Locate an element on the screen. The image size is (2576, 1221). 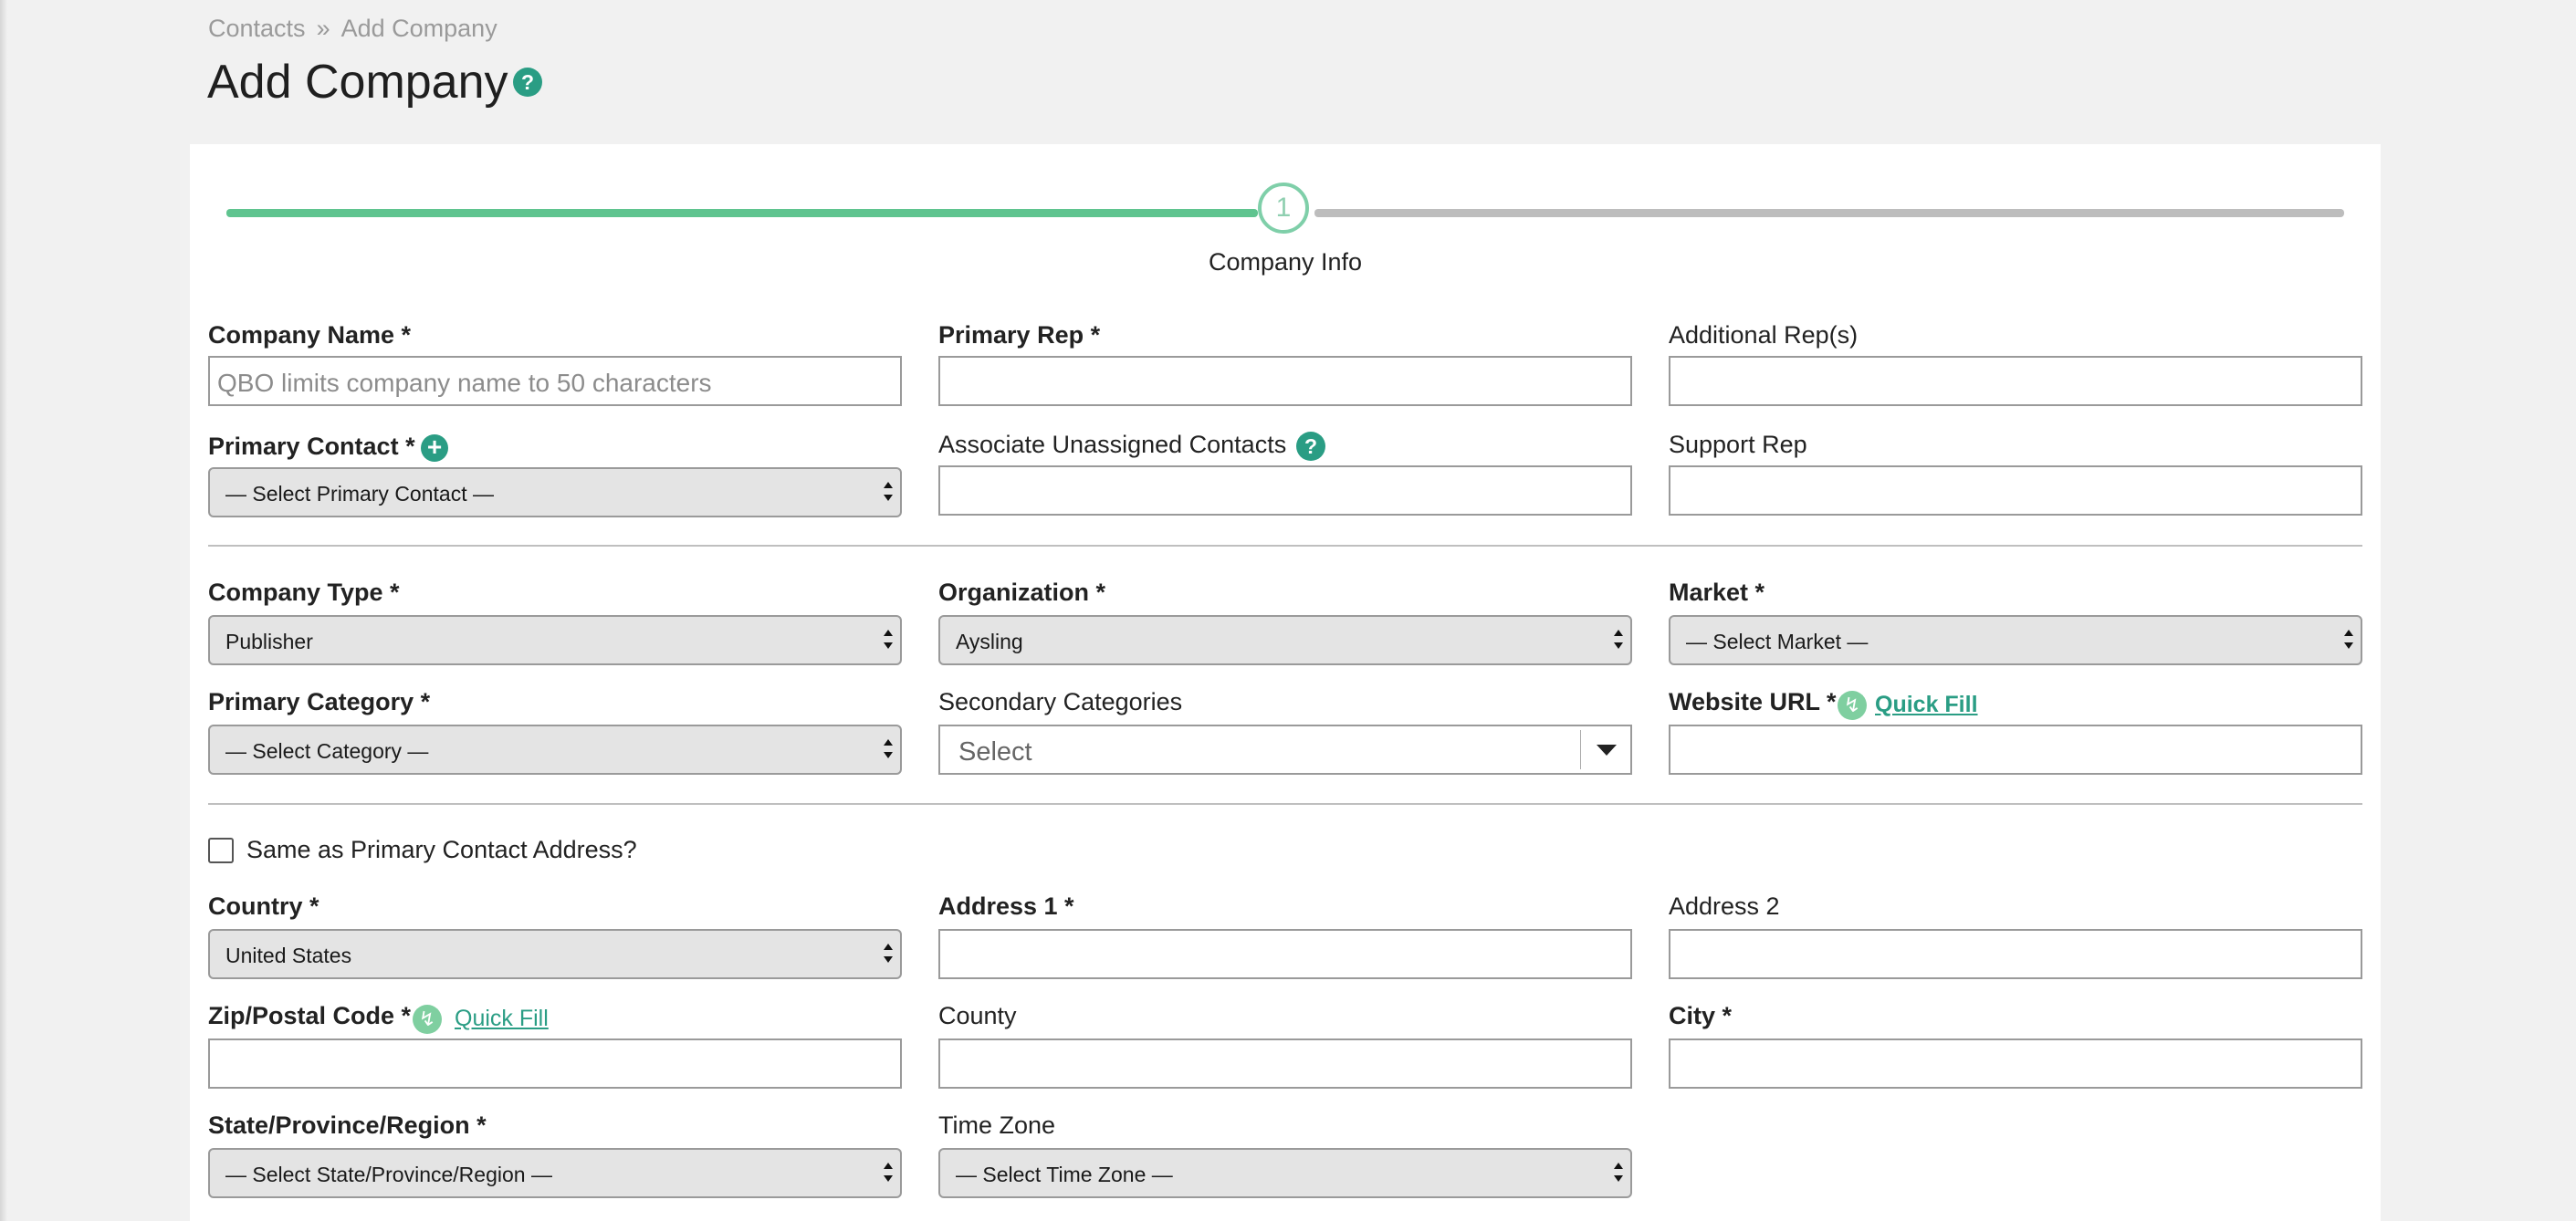
primary-category-label: Primary Category * is located at coordinates (319, 701).